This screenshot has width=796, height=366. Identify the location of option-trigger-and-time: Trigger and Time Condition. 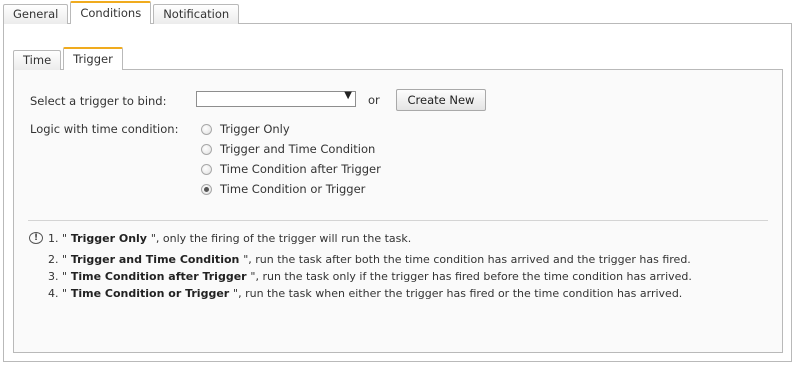
(288, 149).